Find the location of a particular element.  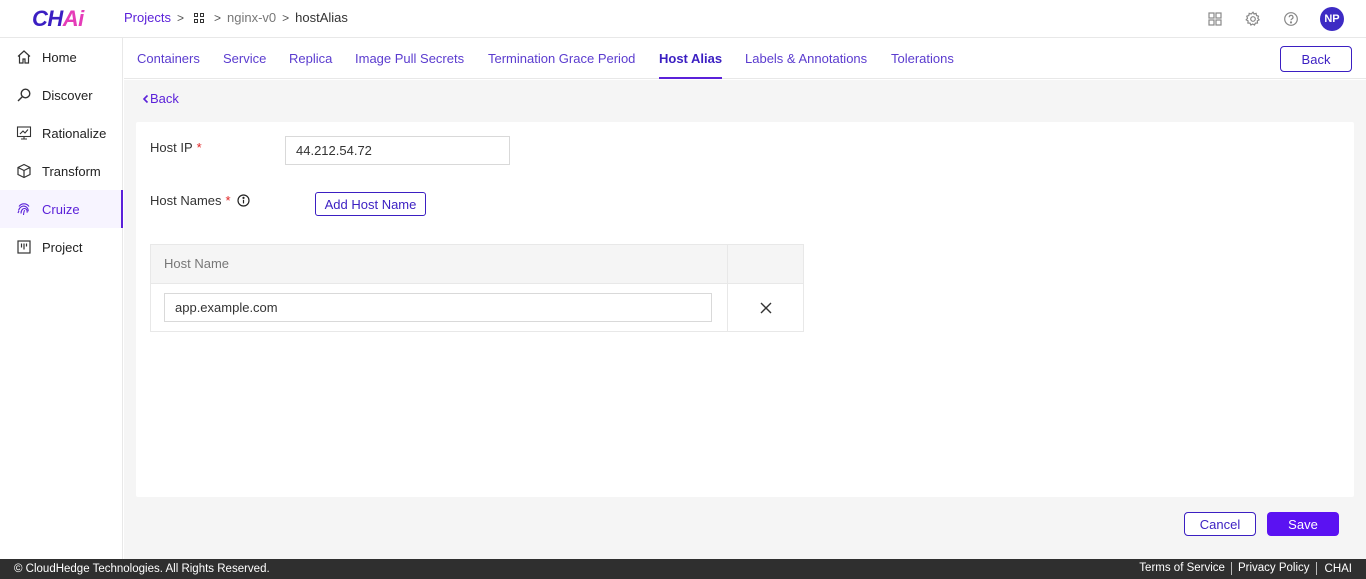

table-row is located at coordinates (477, 307).